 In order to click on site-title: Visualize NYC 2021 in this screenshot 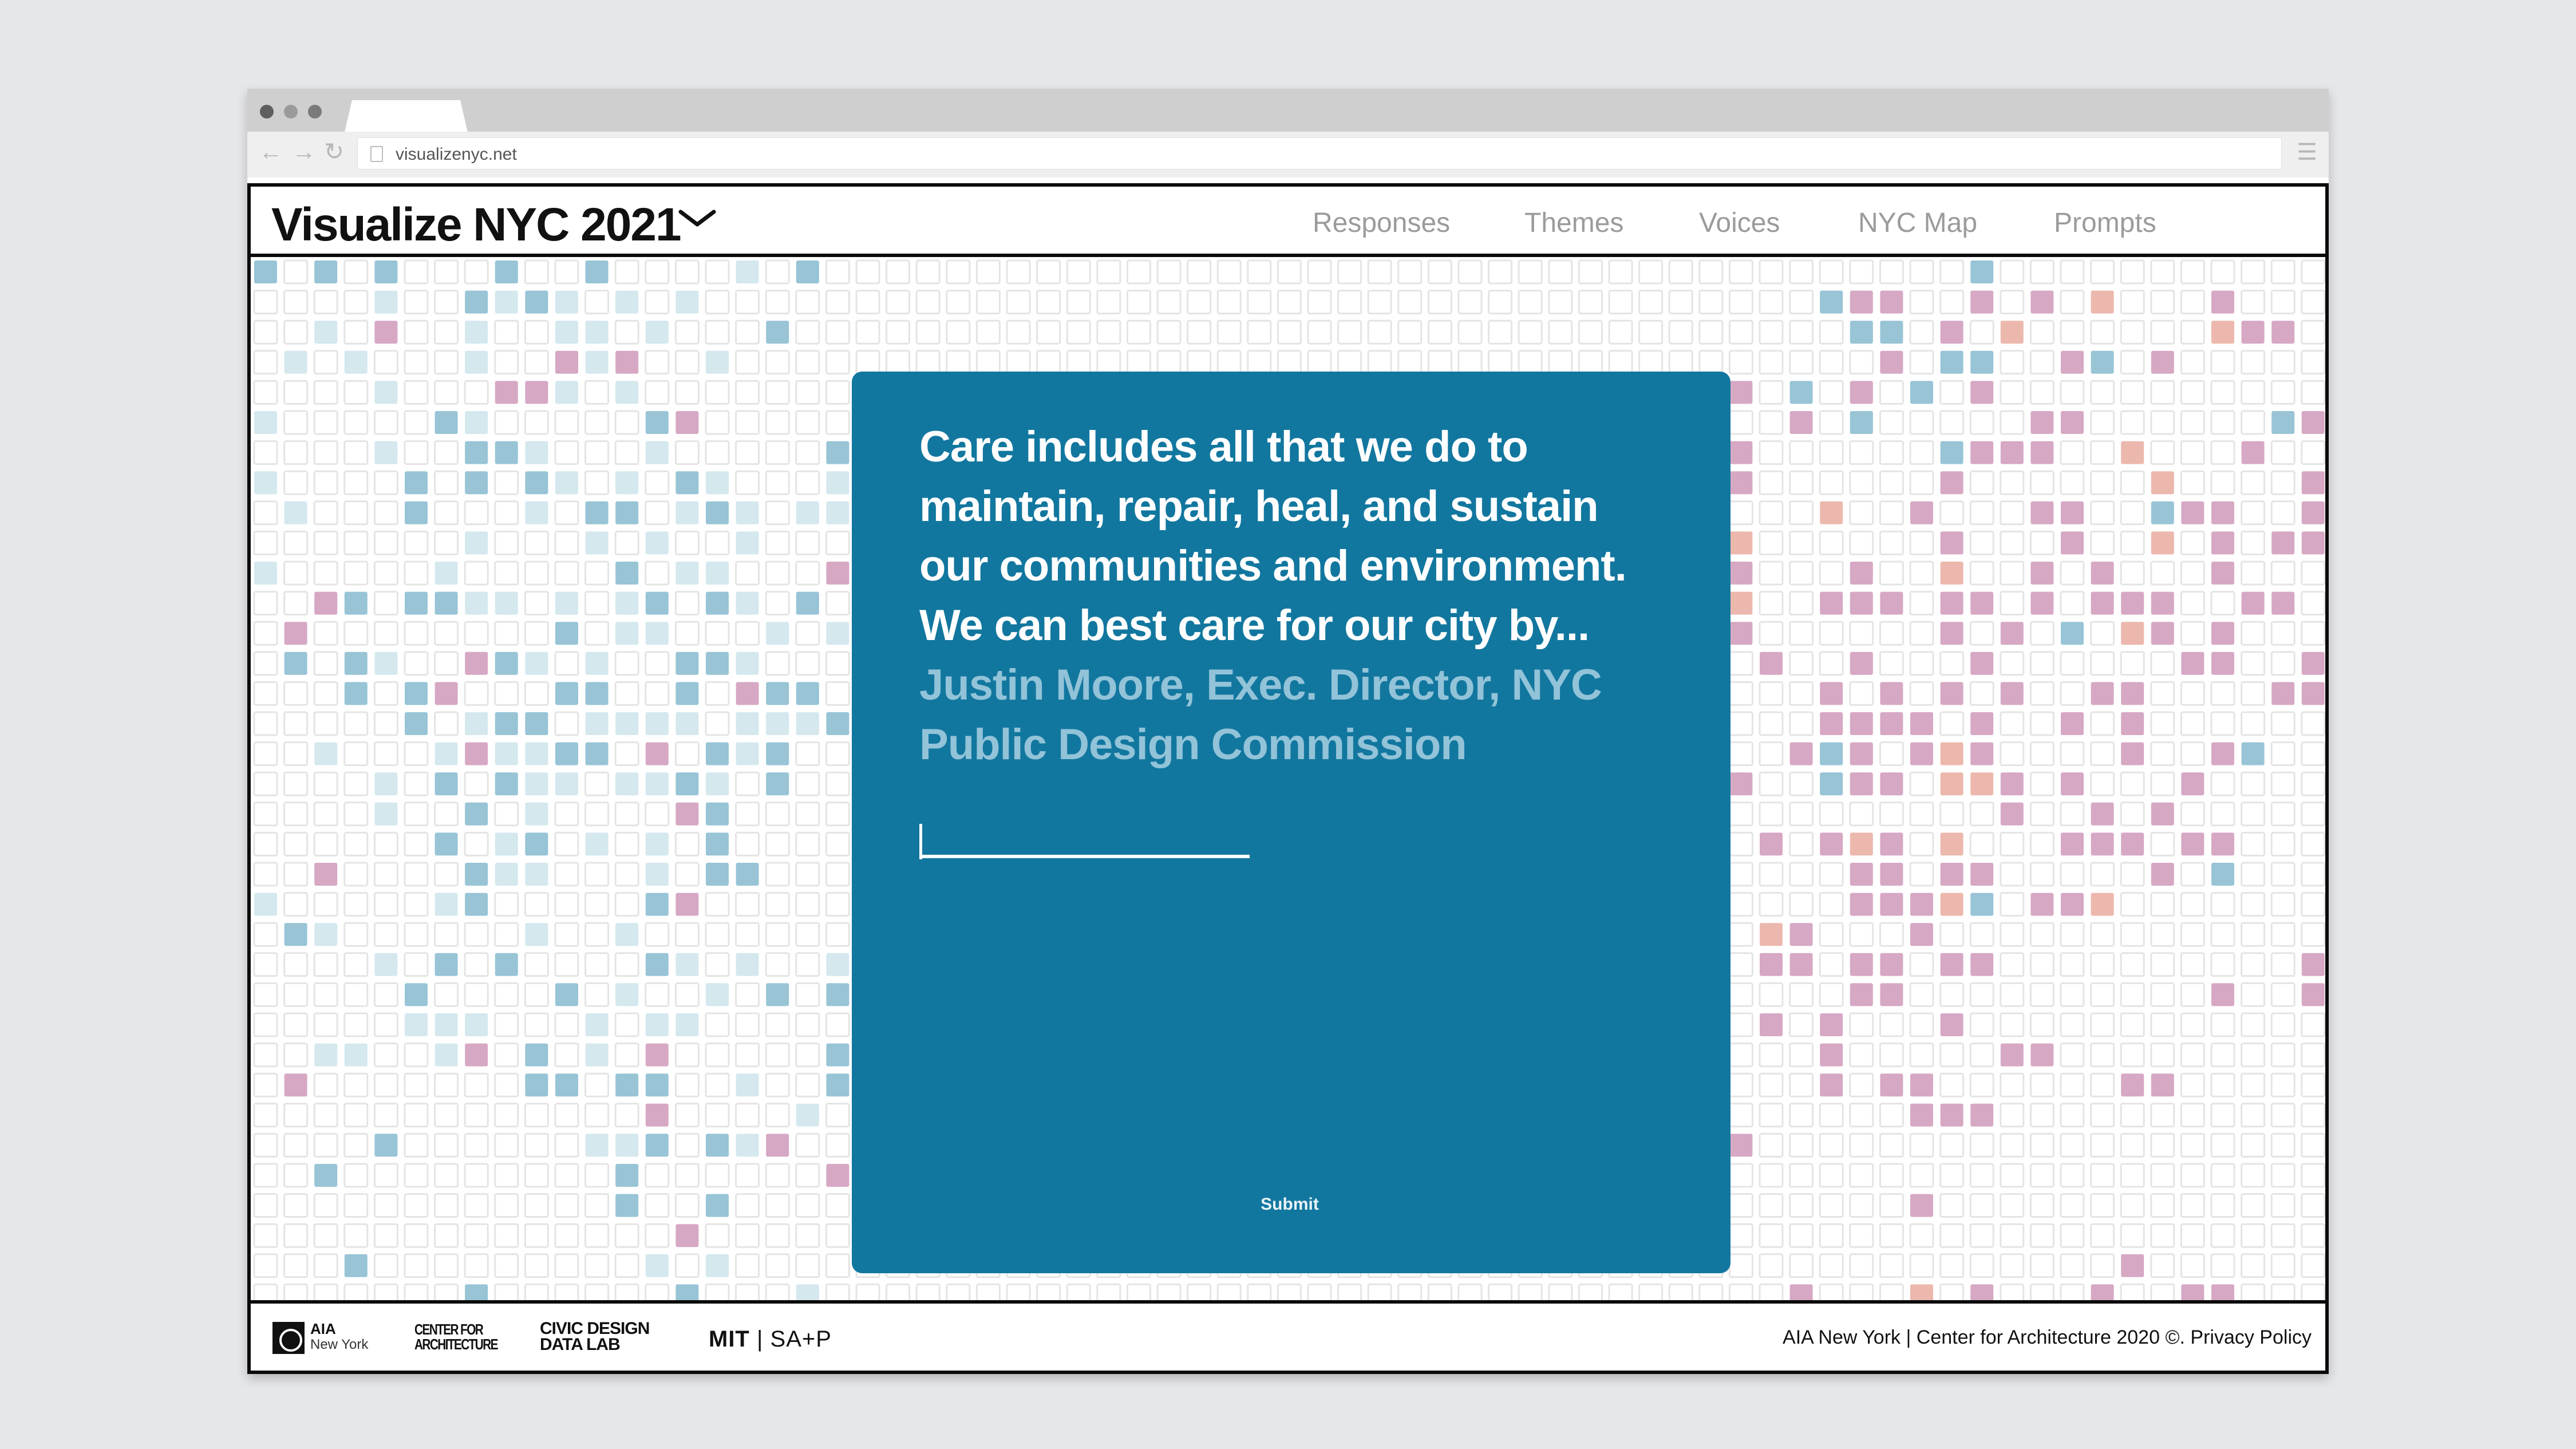, I will do `click(476, 225)`.